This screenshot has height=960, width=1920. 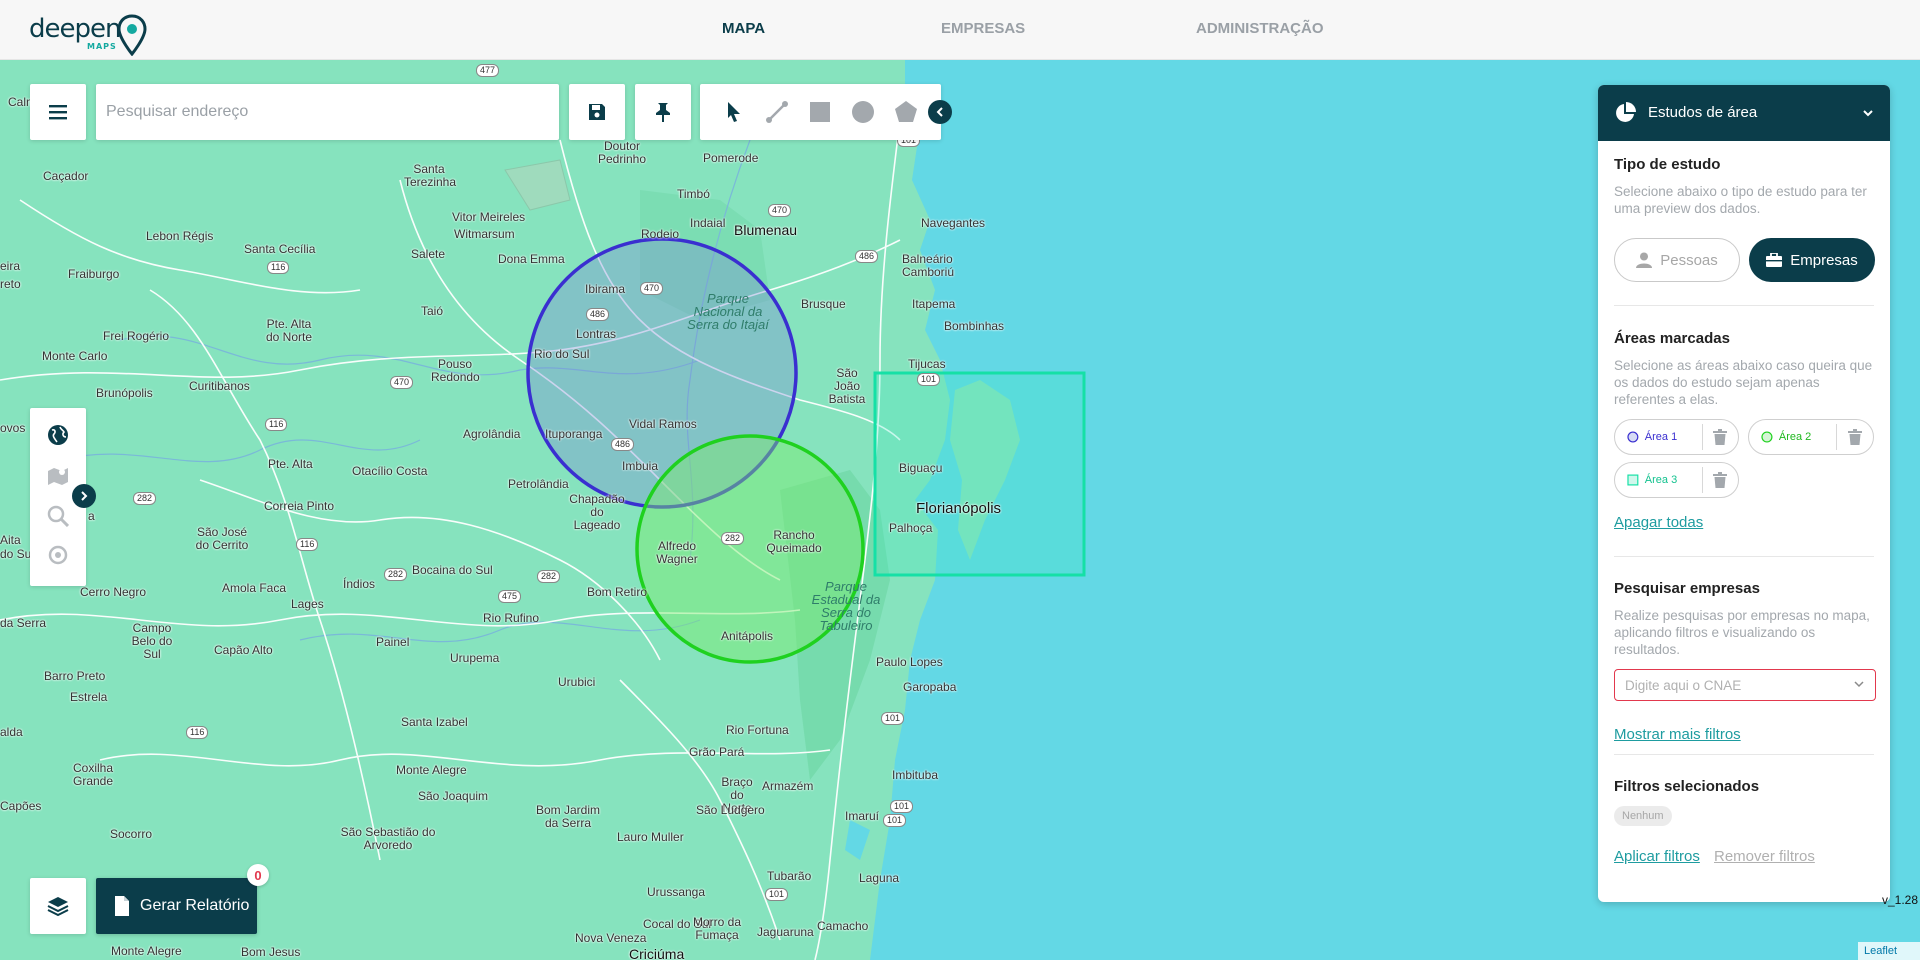 I want to click on draw-rectangle-tool, so click(x=820, y=112).